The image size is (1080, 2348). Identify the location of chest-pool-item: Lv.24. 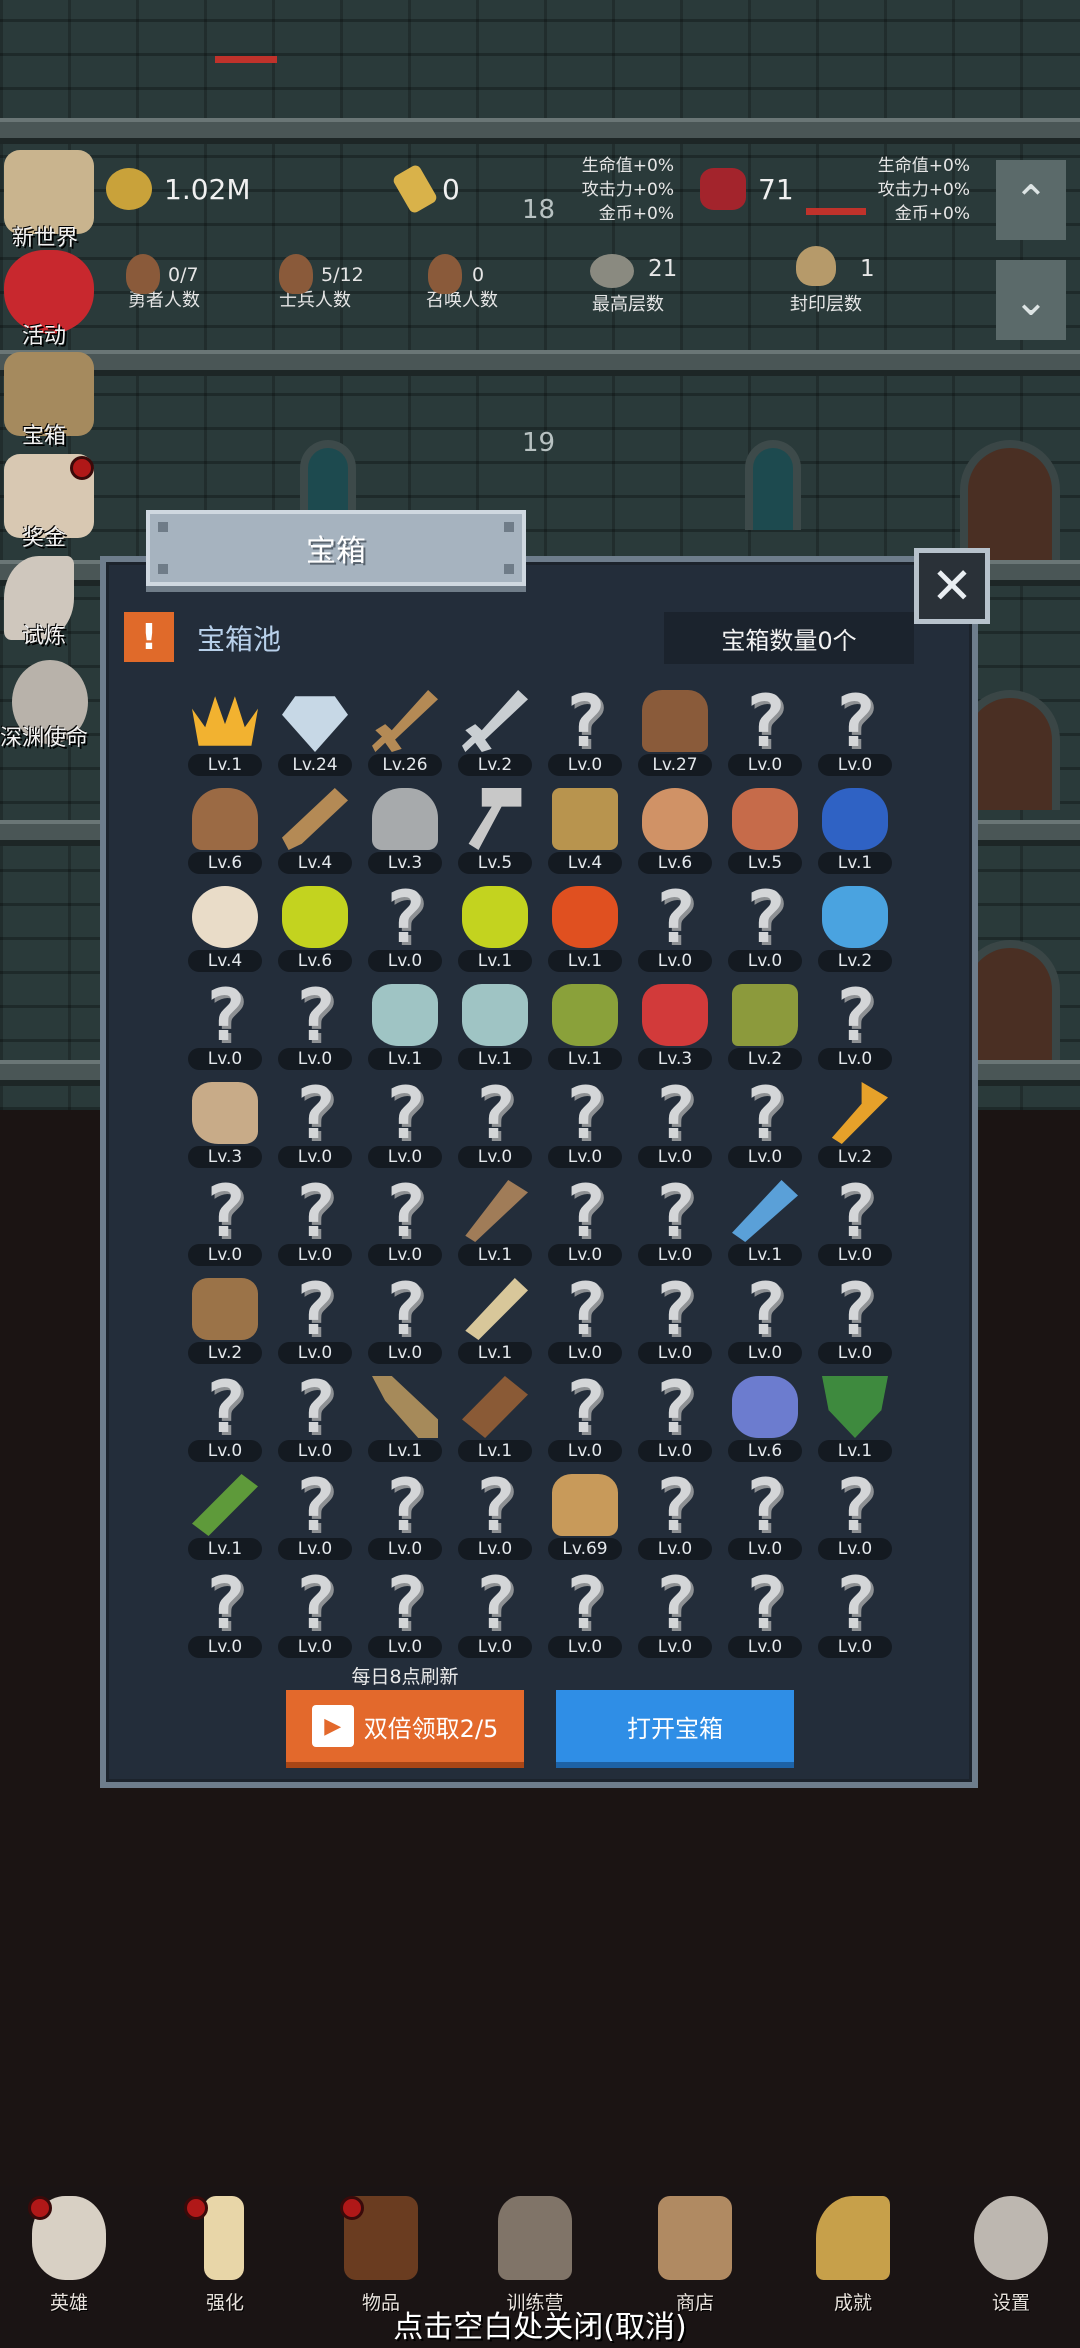
(315, 727).